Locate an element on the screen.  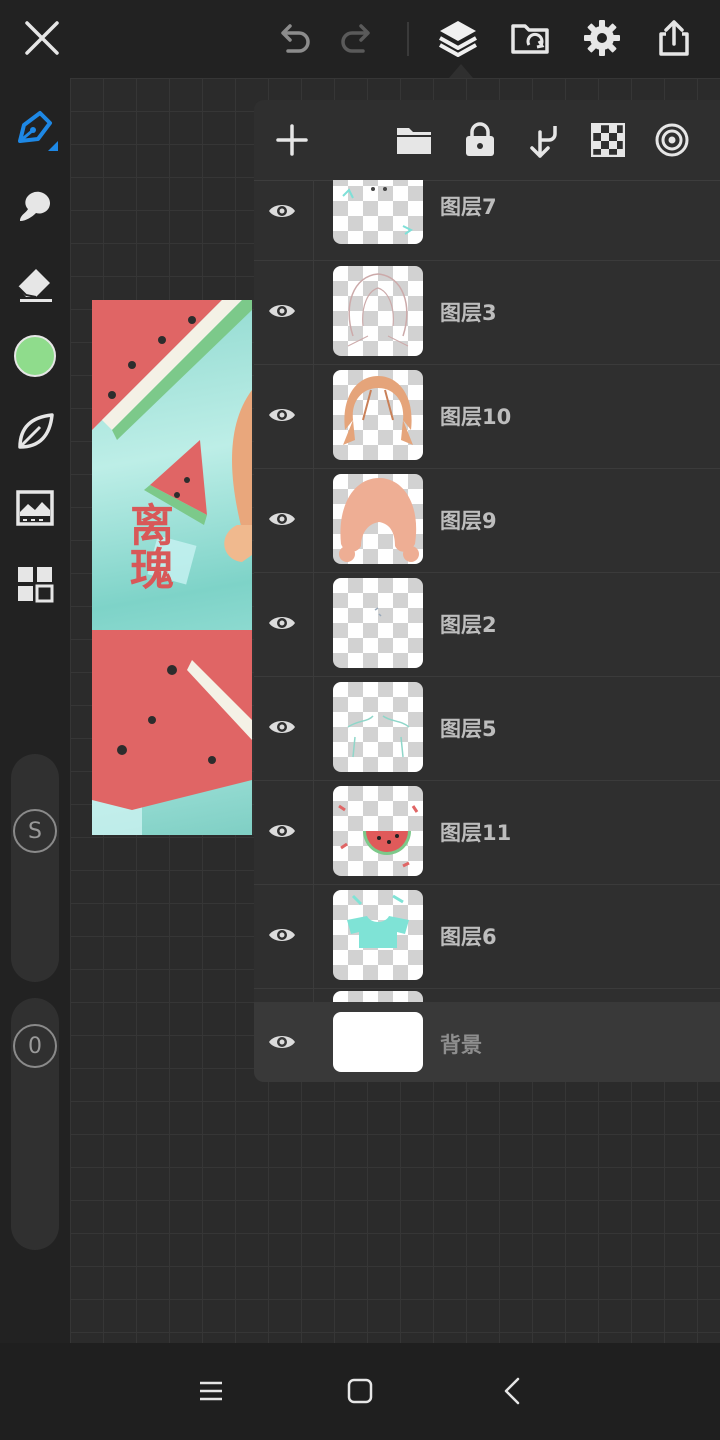
smudge-icon is located at coordinates (35, 206).